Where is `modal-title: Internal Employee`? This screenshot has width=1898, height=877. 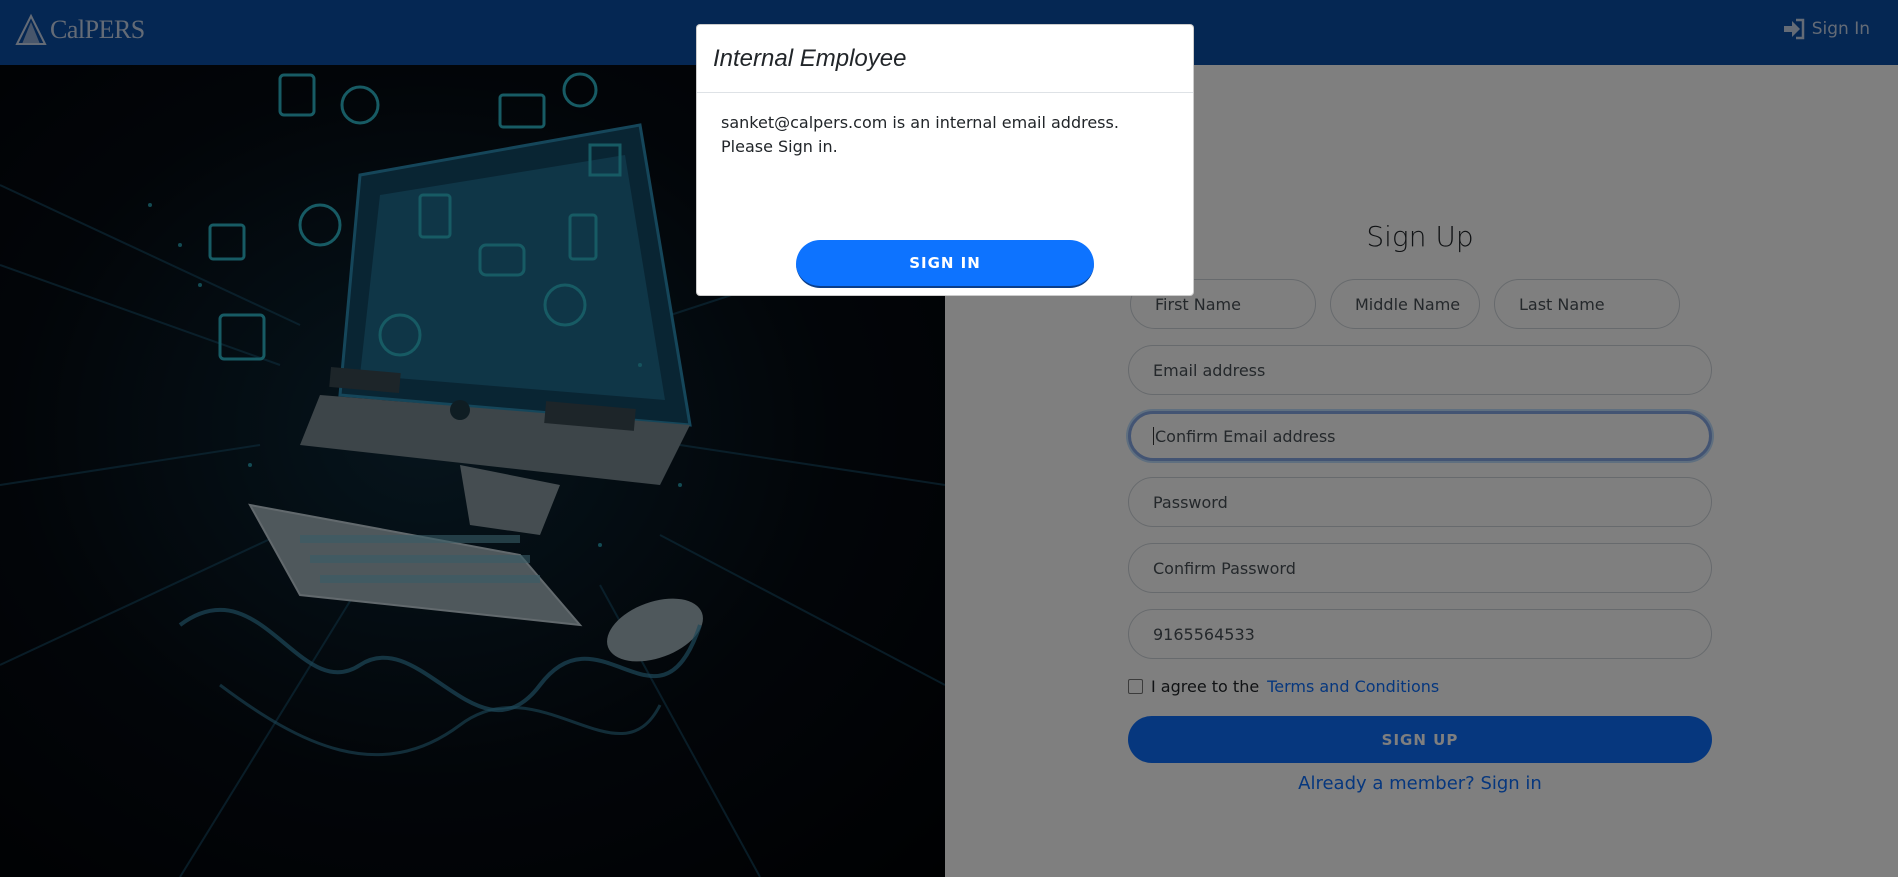
modal-title: Internal Employee is located at coordinates (810, 58).